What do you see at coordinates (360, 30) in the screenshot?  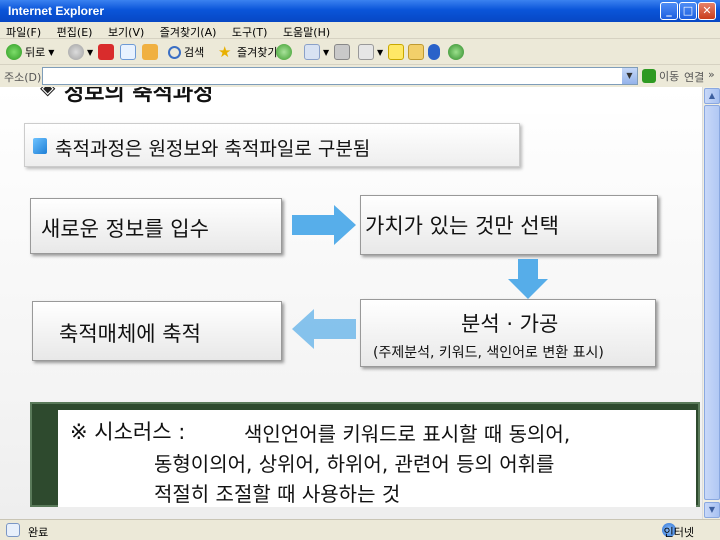 I see `menu-bar: 파일(F) 편집(E) 보기(V) 즐겨찾기(A) 도구(T) 도움말(H)` at bounding box center [360, 30].